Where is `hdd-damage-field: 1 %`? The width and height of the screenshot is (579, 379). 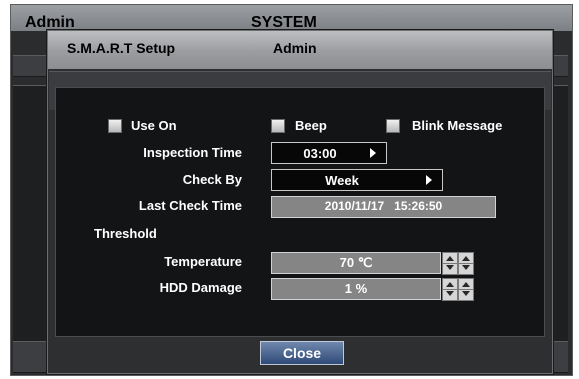
hdd-damage-field: 1 % is located at coordinates (356, 289).